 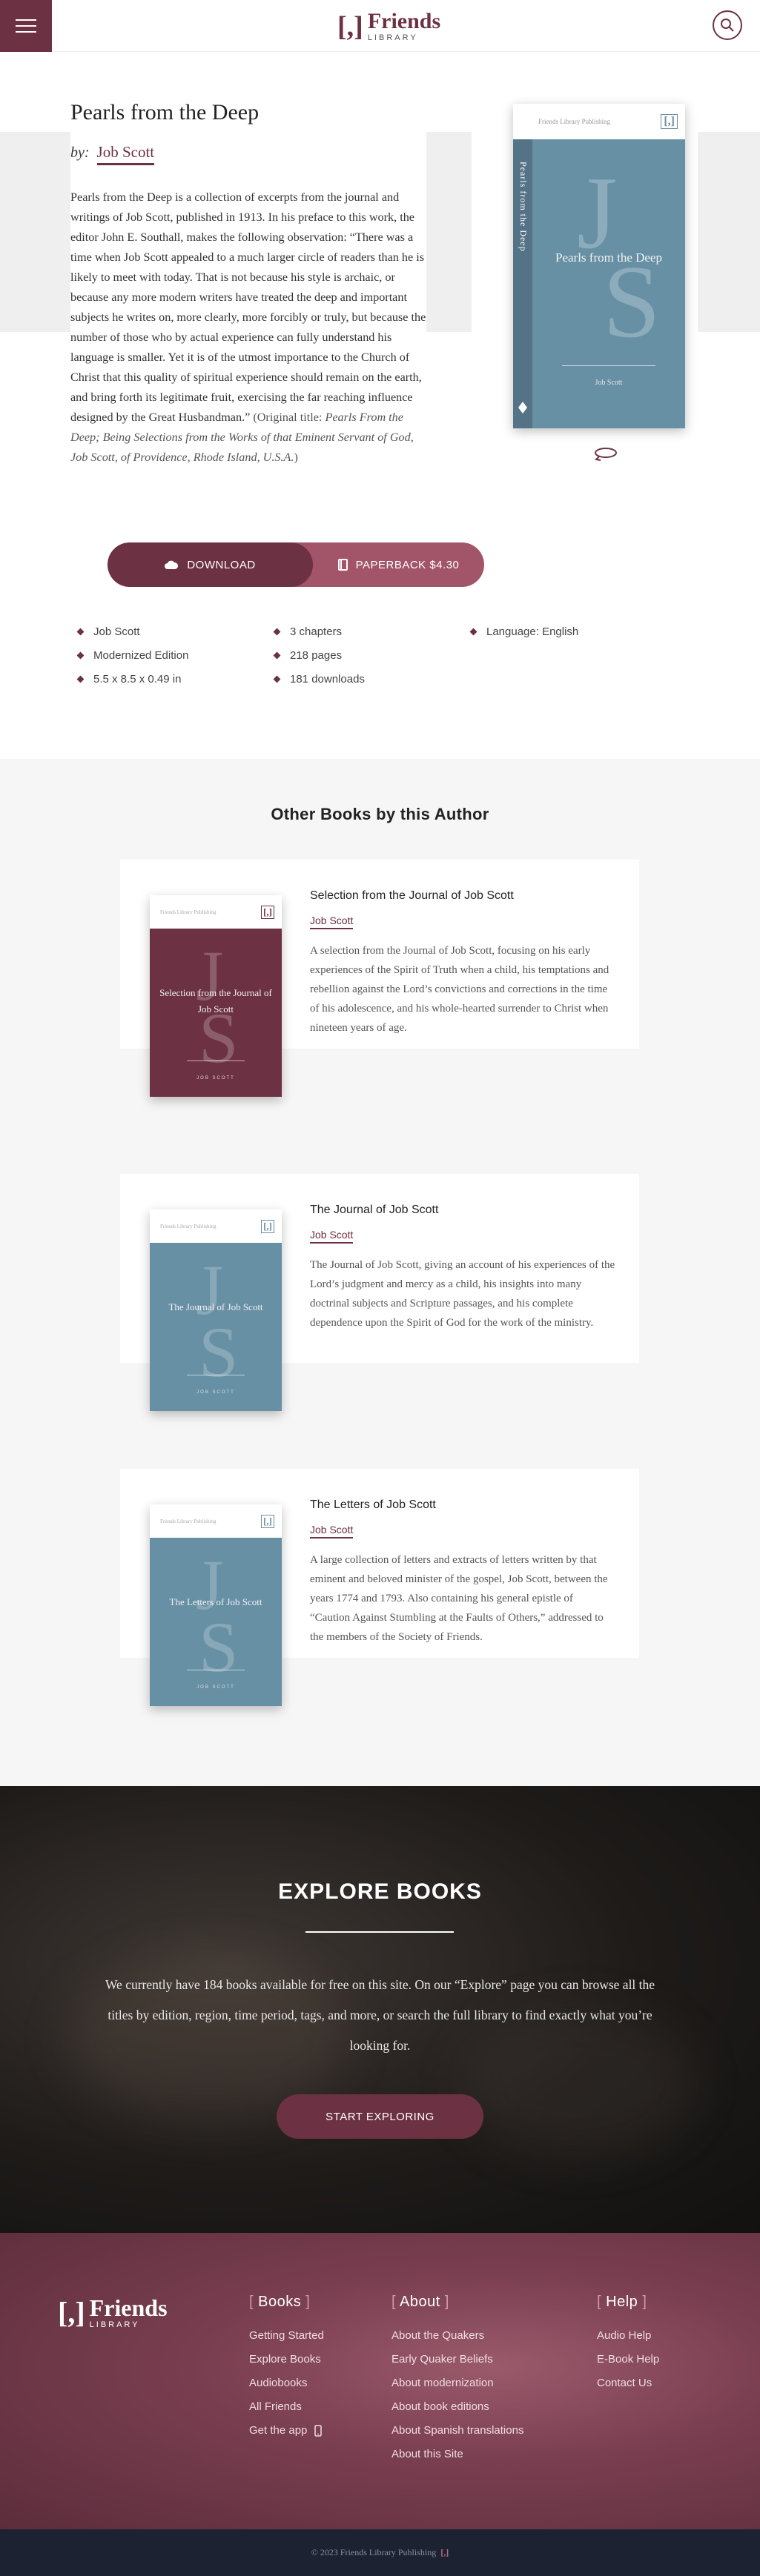 What do you see at coordinates (372, 655) in the screenshot?
I see `meta-item: 218 pages` at bounding box center [372, 655].